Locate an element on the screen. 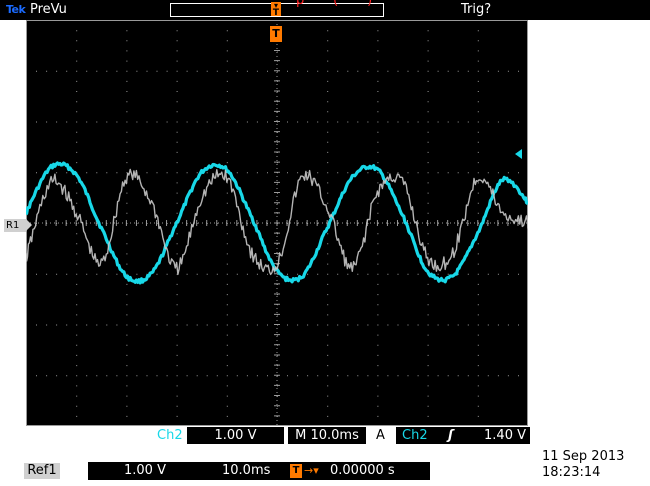 Image resolution: width=650 pixels, height=486 pixels. acquisition-mode: PreVu is located at coordinates (48, 9).